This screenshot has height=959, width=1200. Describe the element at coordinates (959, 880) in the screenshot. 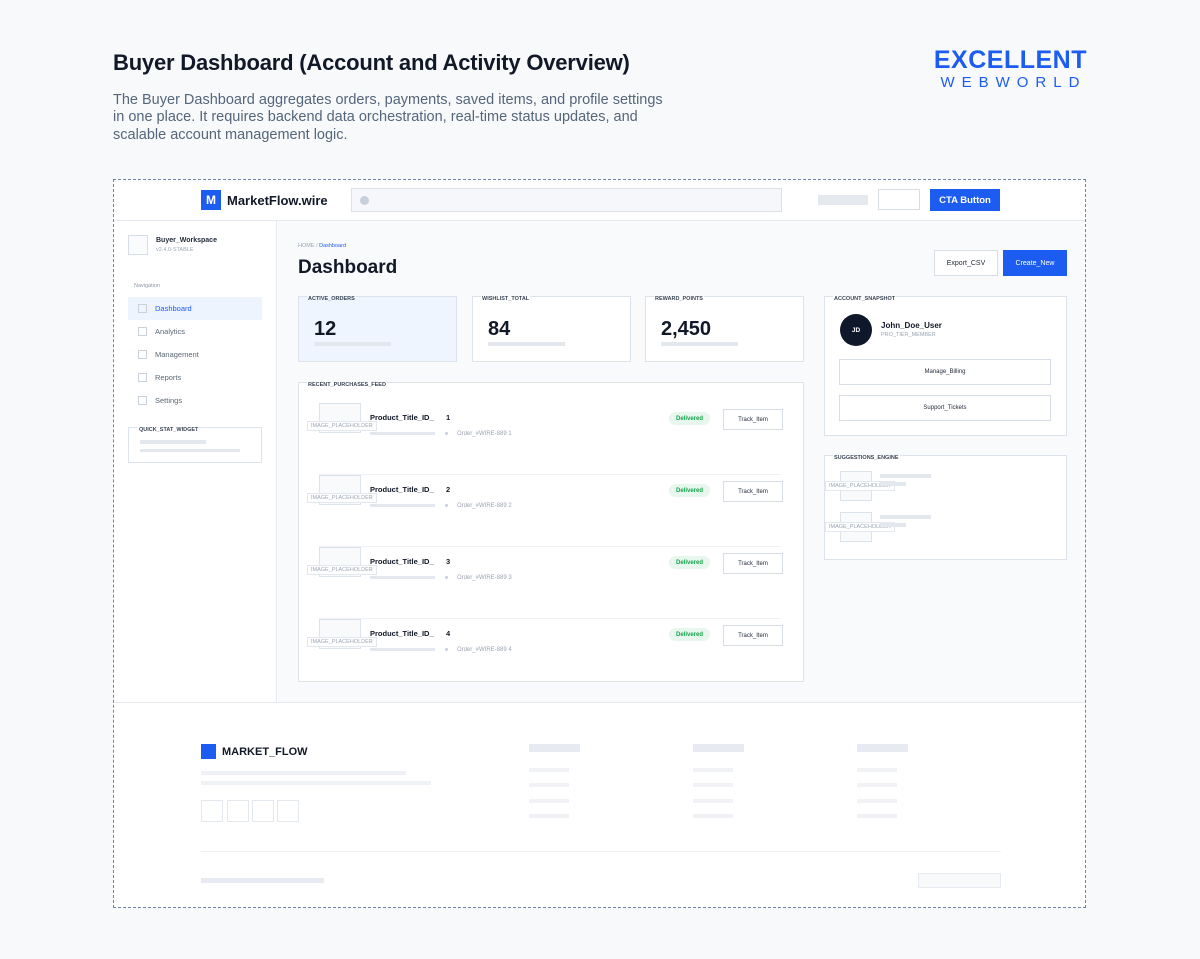

I see `footer-placeholder-button` at that location.